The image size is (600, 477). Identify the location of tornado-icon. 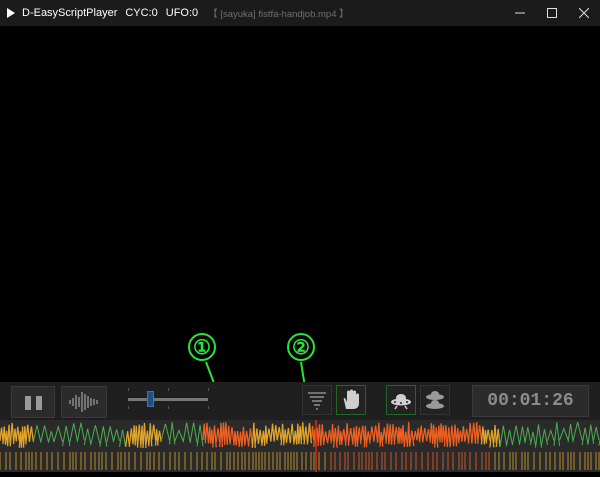
(317, 401).